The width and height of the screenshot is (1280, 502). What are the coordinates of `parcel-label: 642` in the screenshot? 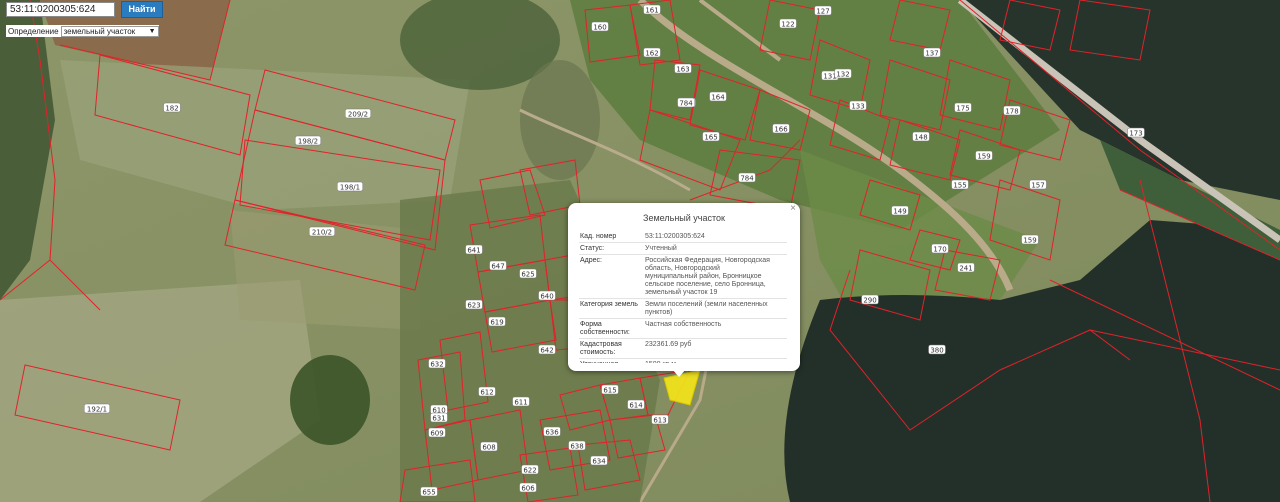 It's located at (547, 349).